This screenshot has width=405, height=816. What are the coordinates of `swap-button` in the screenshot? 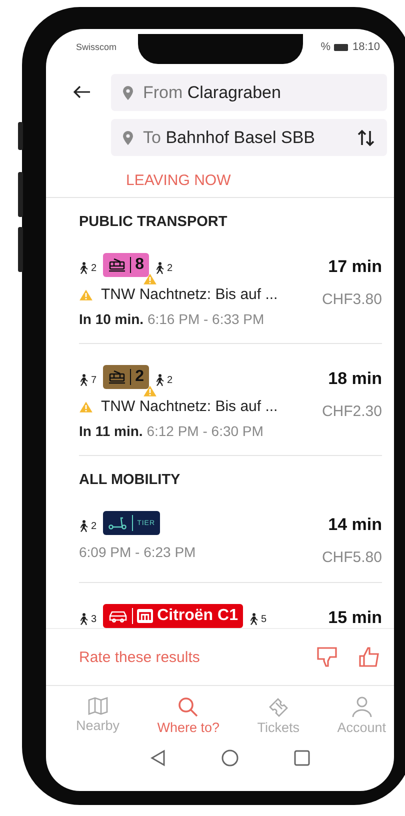 It's located at (366, 137).